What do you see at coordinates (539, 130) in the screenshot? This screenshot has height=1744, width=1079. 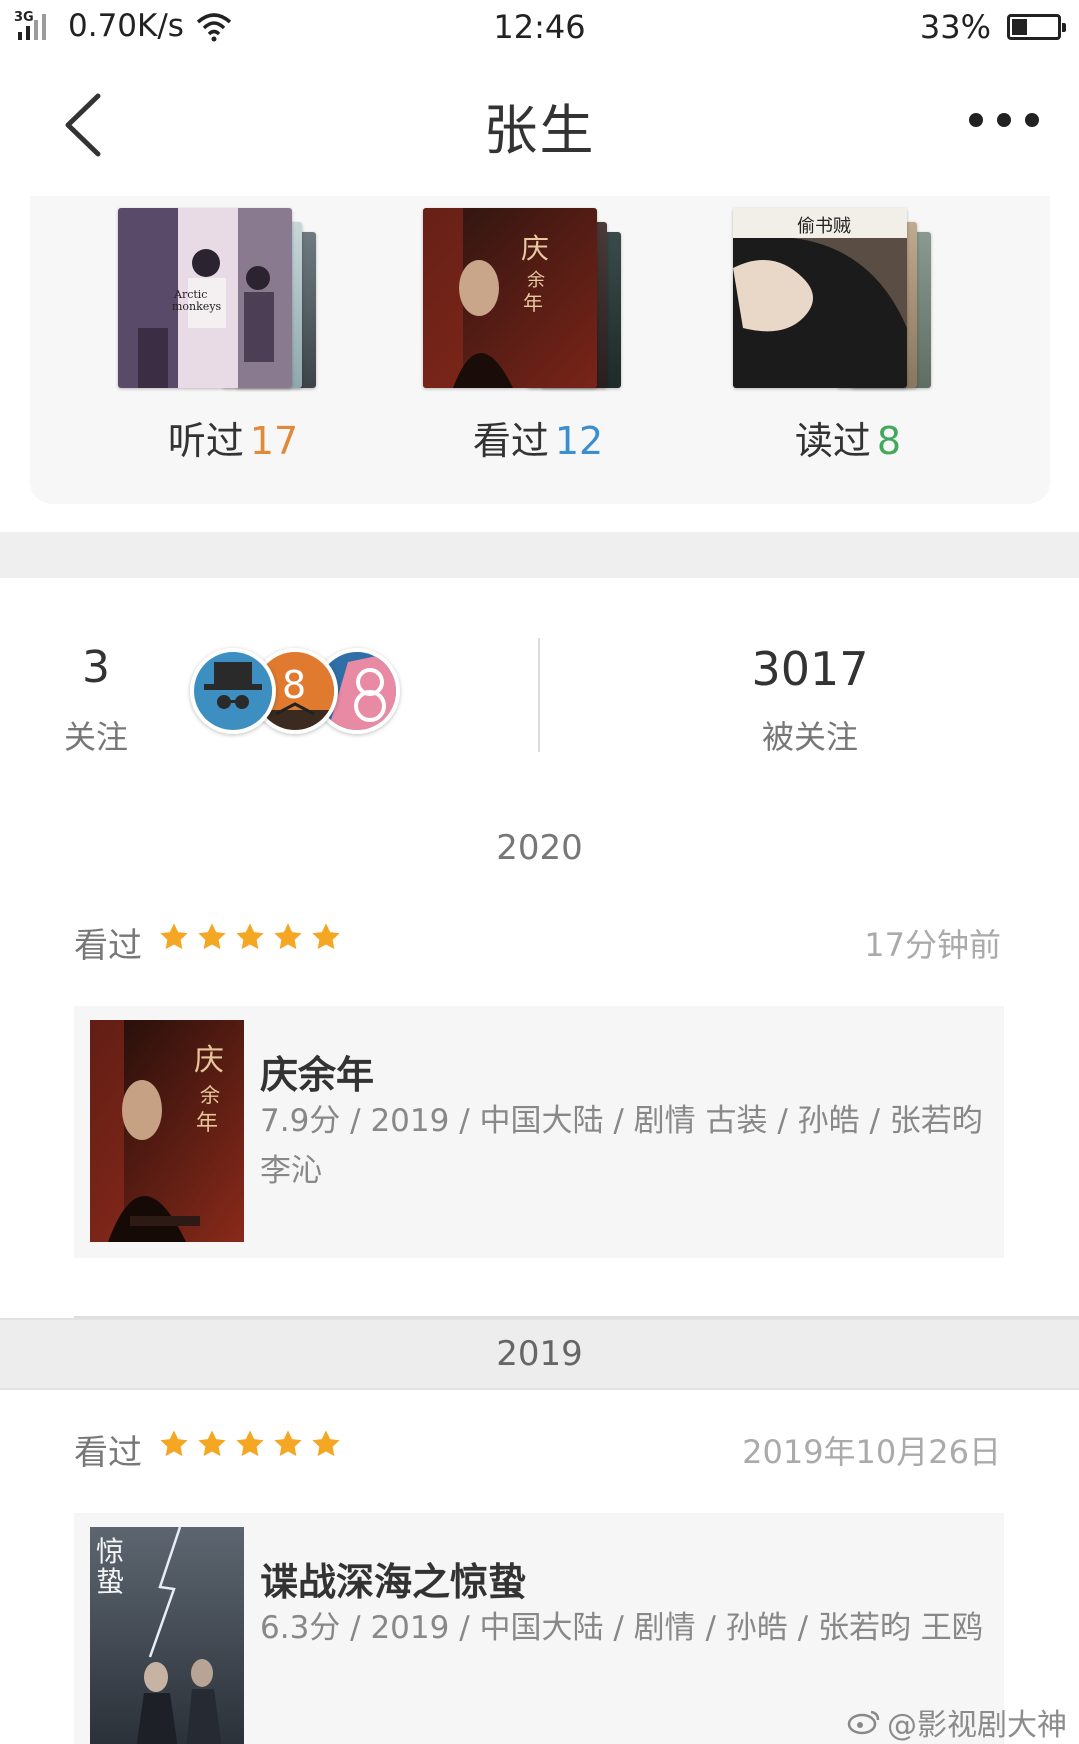 I see `page-title: 张生` at bounding box center [539, 130].